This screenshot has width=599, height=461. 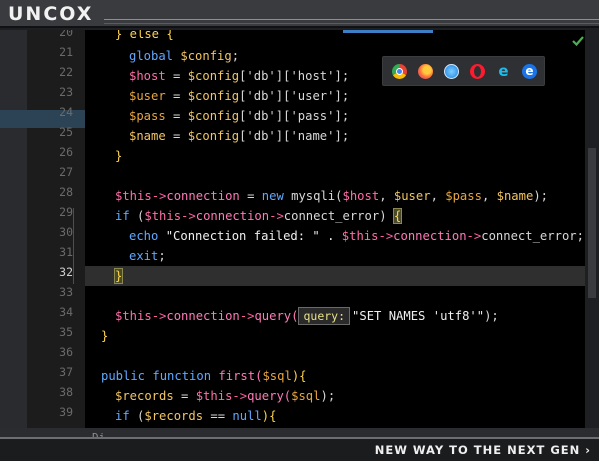 I want to click on line-number: 39, so click(x=66, y=412).